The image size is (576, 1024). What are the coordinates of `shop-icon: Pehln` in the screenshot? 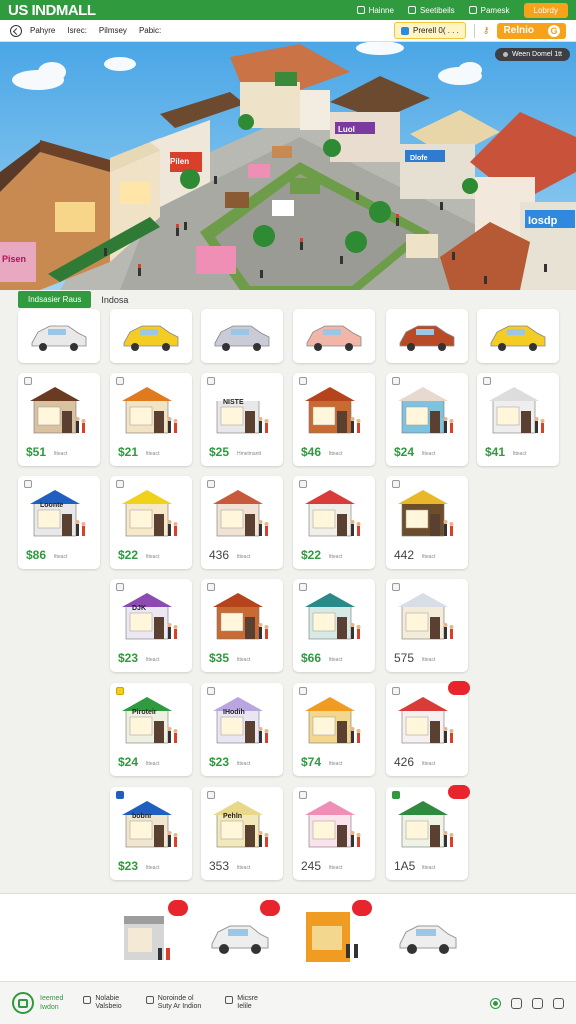 It's located at (241, 824).